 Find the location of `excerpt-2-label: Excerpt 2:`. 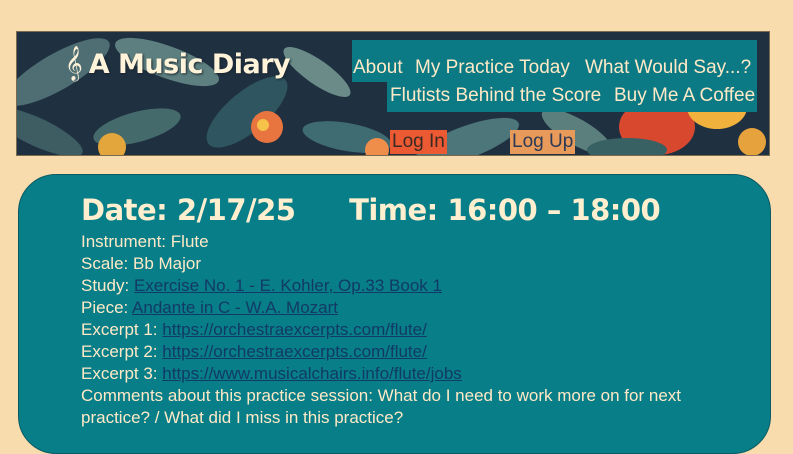

excerpt-2-label: Excerpt 2: is located at coordinates (119, 351).